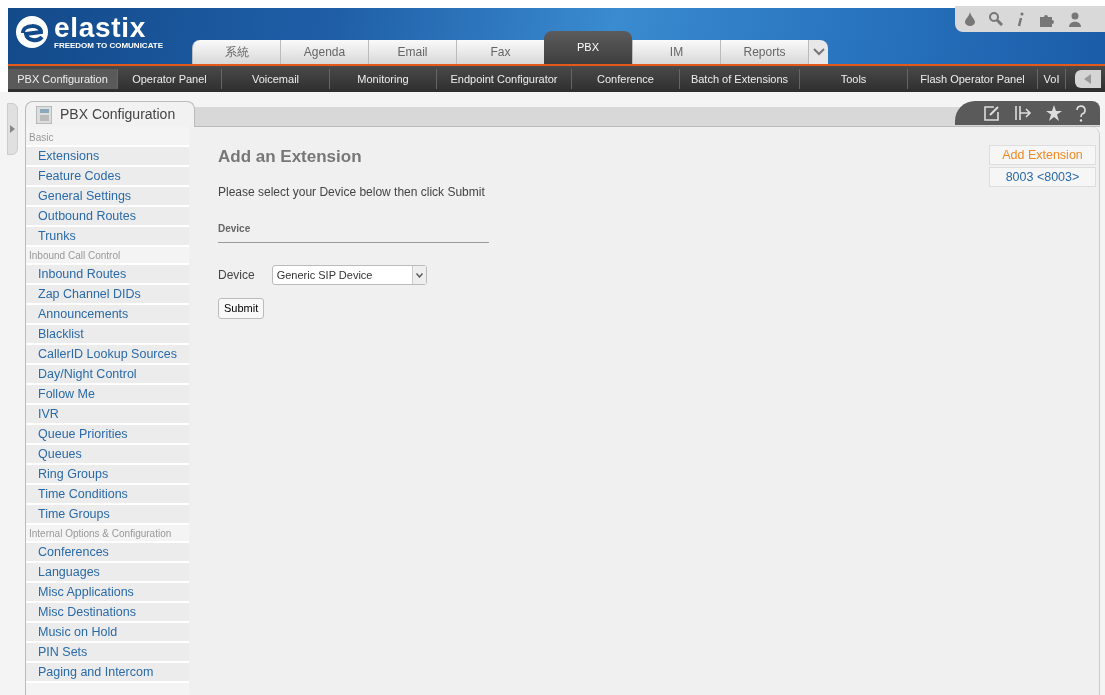  I want to click on tabs-more-button, so click(818, 52).